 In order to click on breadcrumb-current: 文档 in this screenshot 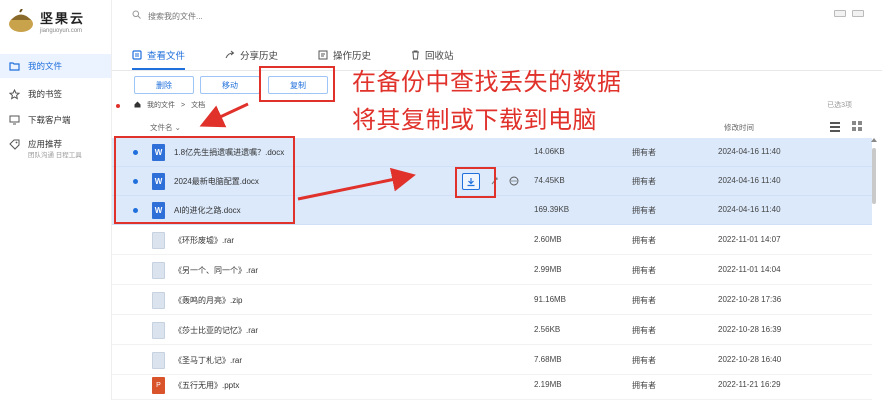, I will do `click(198, 105)`.